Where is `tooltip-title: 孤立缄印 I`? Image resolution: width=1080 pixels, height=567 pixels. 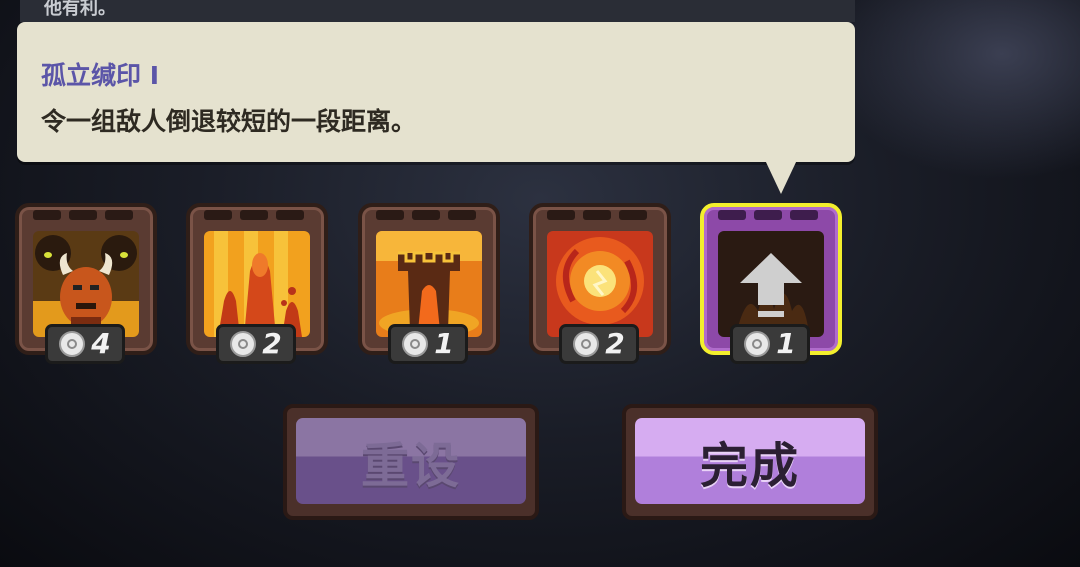
tooltip-title: 孤立缄印 I is located at coordinates (100, 75).